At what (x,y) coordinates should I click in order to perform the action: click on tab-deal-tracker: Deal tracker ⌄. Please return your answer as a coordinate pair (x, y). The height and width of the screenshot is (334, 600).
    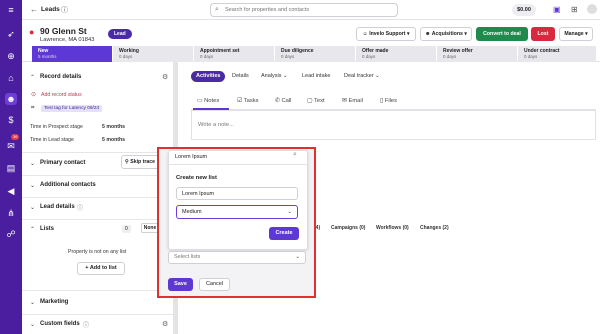
    Looking at the image, I should click on (362, 76).